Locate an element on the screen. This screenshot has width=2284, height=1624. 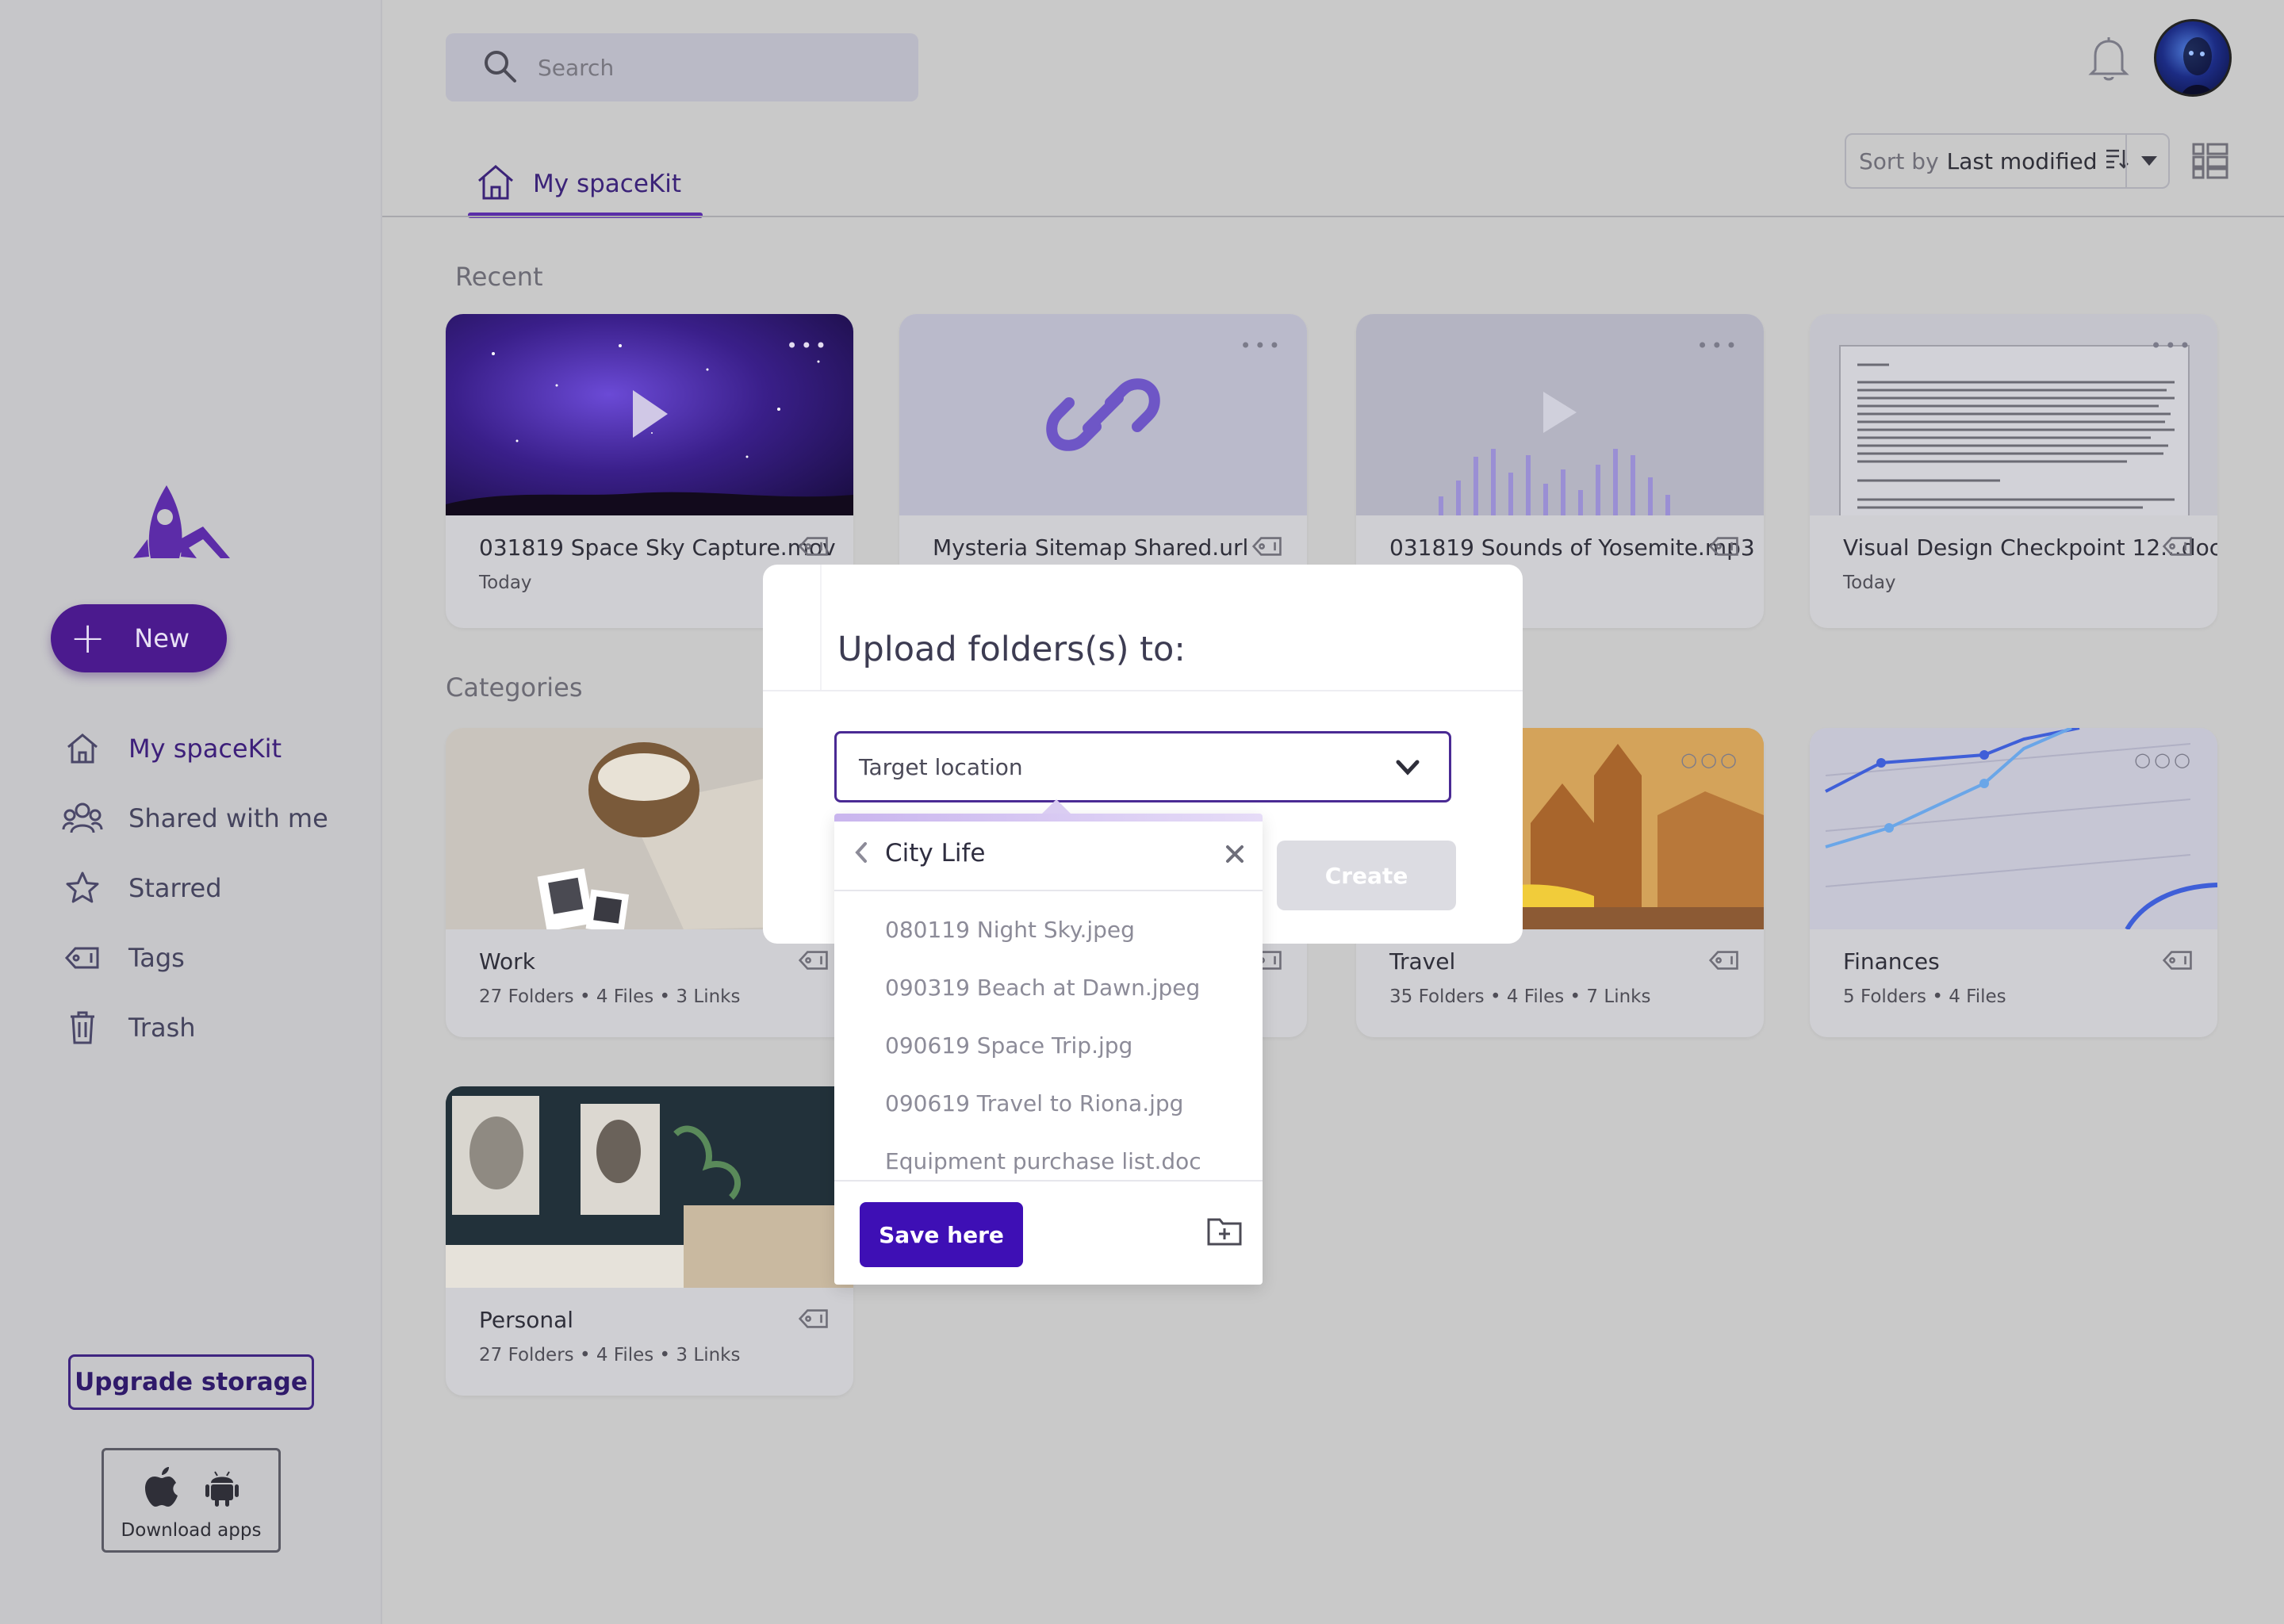
sort-dropdown: Sort by Last modified is located at coordinates (2007, 161).